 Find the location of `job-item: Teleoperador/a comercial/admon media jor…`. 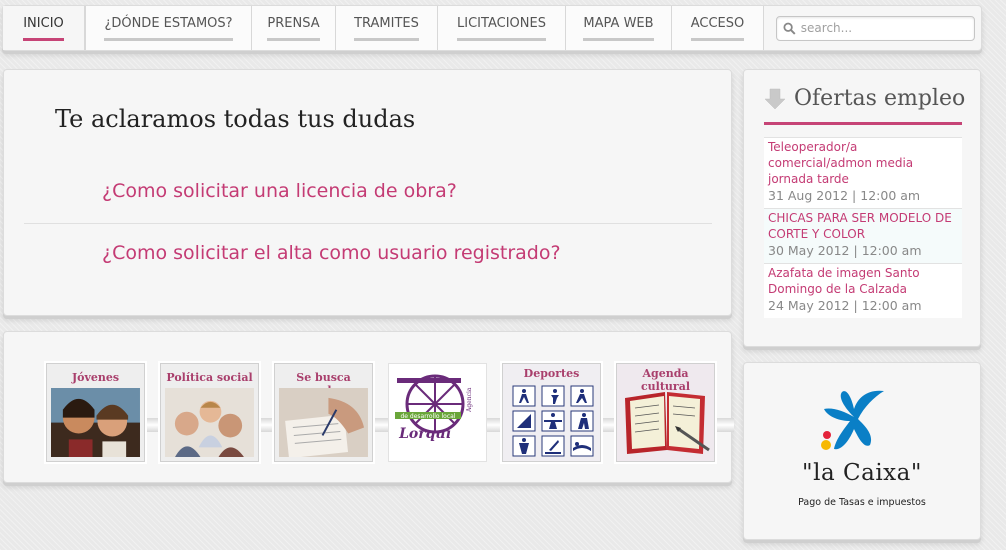

job-item: Teleoperador/a comercial/admon media jor… is located at coordinates (863, 172).